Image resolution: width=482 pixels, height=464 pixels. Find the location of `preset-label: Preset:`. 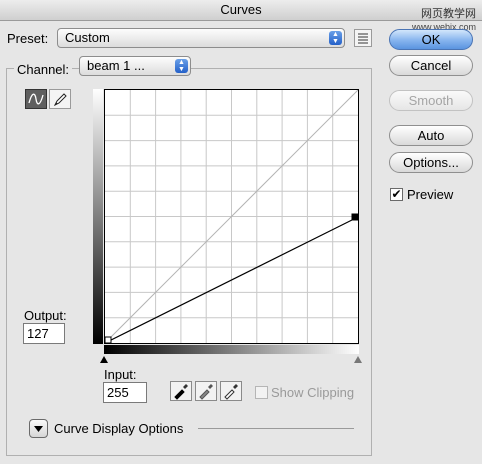

preset-label: Preset: is located at coordinates (28, 38).